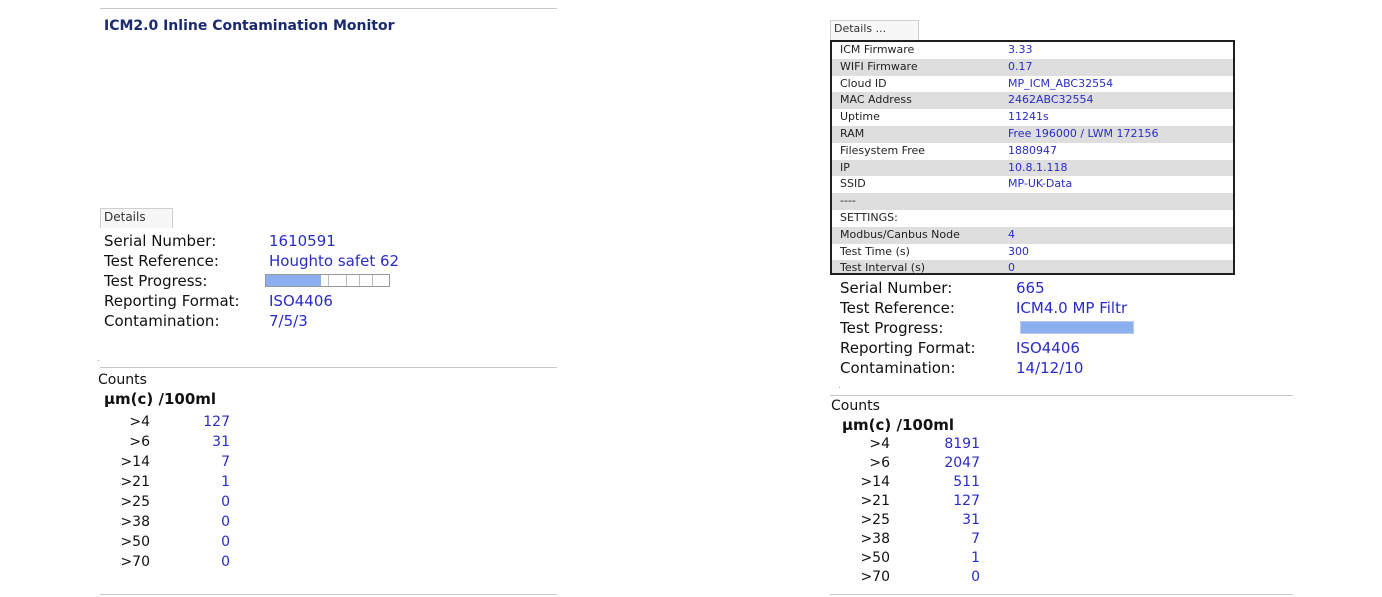 Image resolution: width=1382 pixels, height=597 pixels. What do you see at coordinates (875, 251) in the screenshot?
I see `details-key: Test Time (s)` at bounding box center [875, 251].